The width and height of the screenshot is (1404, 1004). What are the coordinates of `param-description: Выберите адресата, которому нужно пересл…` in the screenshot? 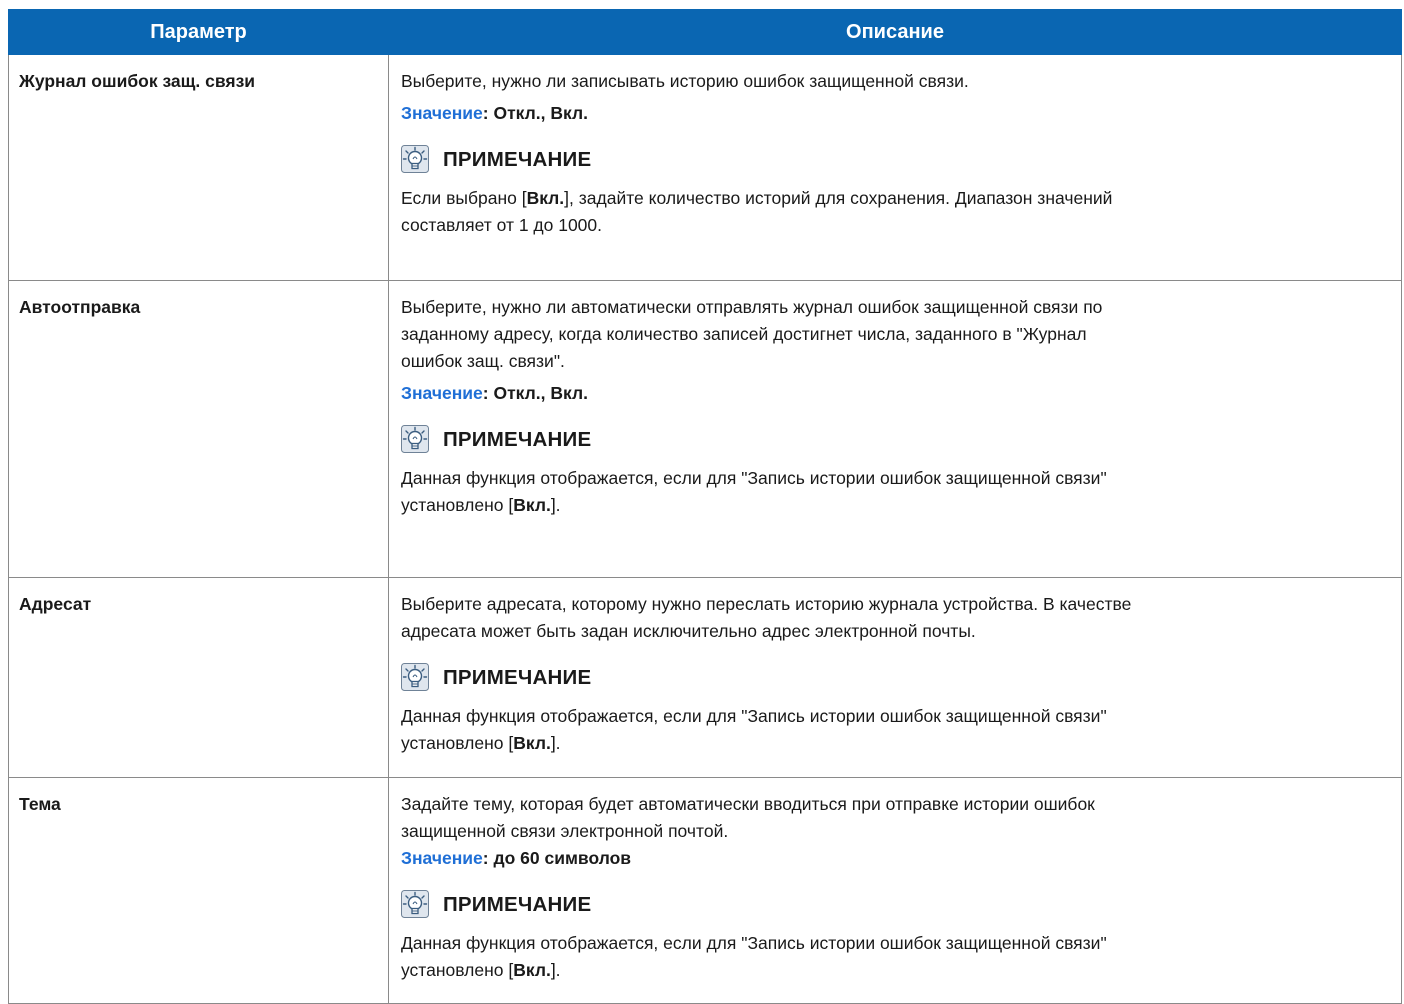 It's located at (895, 677).